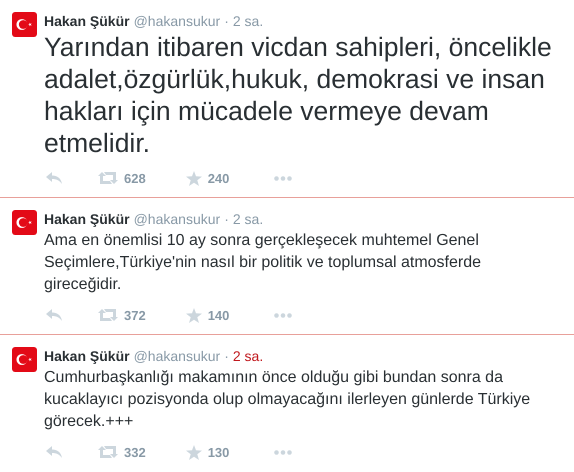  I want to click on retweet-count: 372, so click(135, 315).